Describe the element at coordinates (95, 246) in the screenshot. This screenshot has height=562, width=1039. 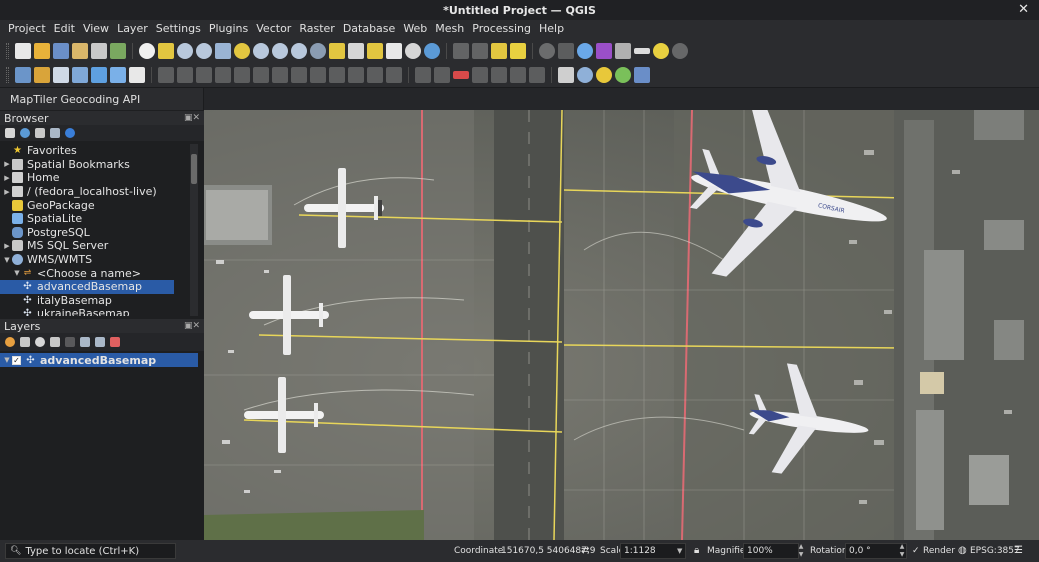
I see `browser-item-mssql: ▶ MS SQL Server` at that location.